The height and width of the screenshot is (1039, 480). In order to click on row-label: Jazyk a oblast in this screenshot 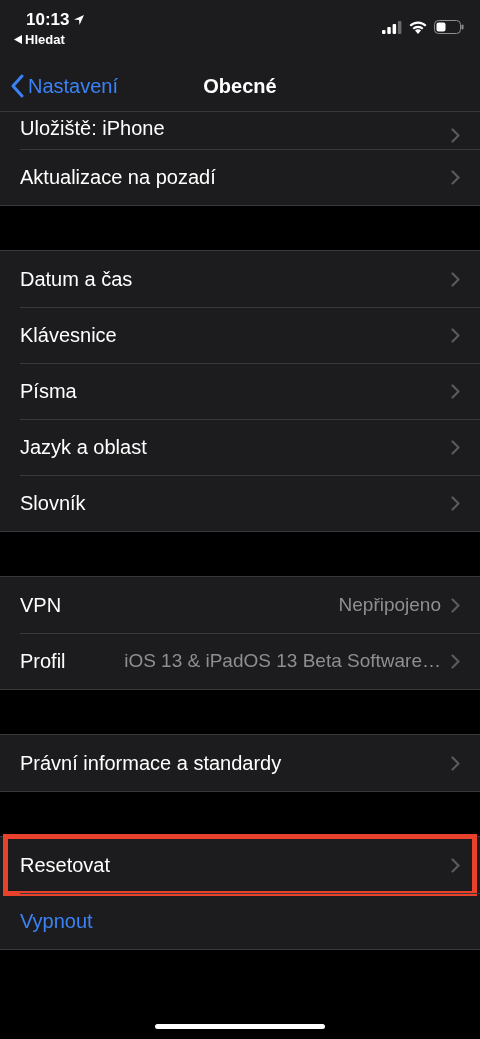, I will do `click(83, 447)`.